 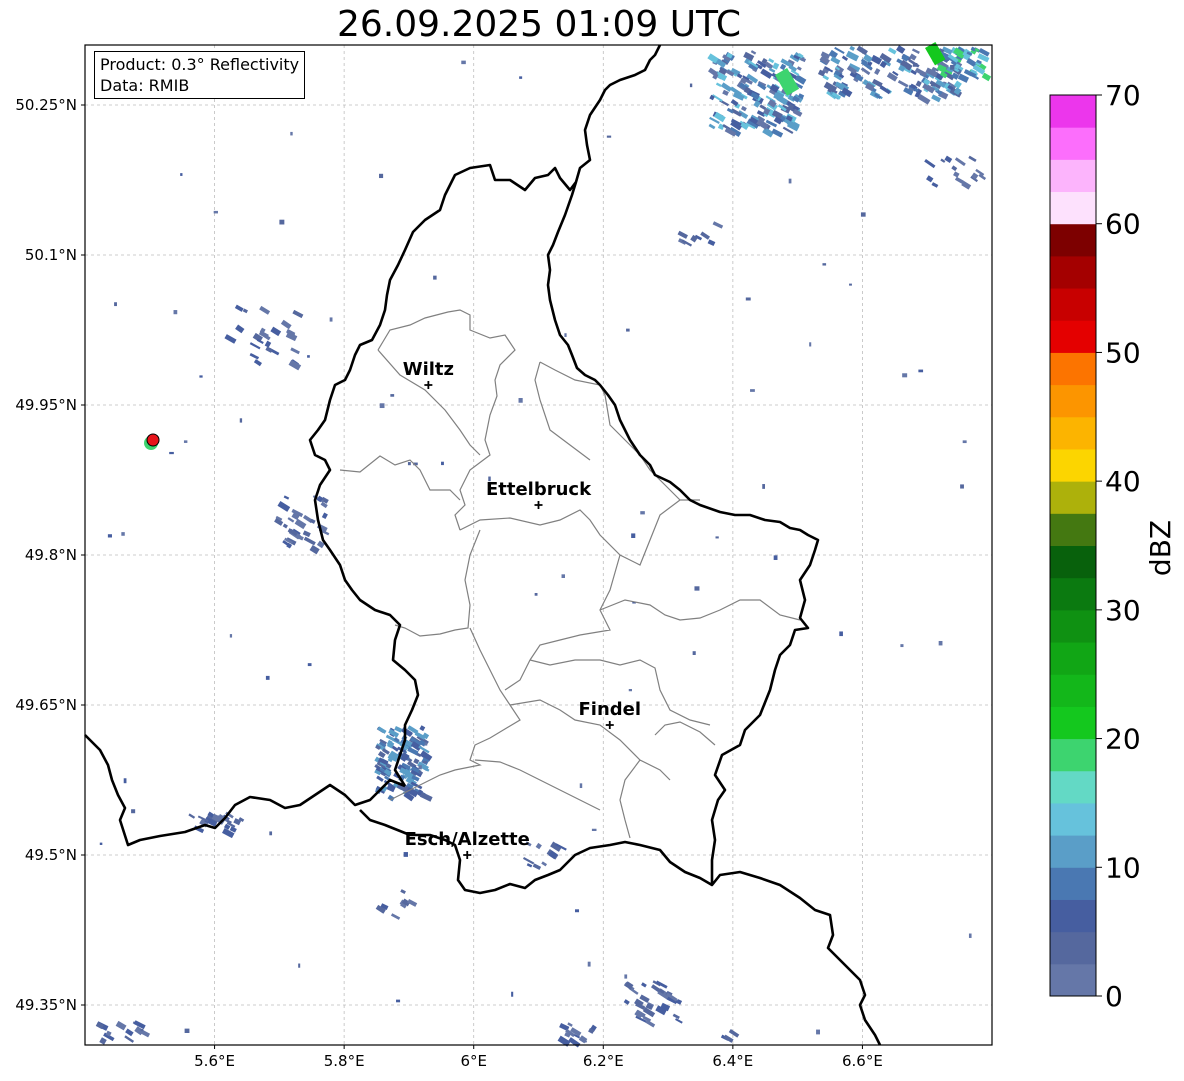 What do you see at coordinates (467, 839) in the screenshot?
I see `city-label: Esch/Alzette` at bounding box center [467, 839].